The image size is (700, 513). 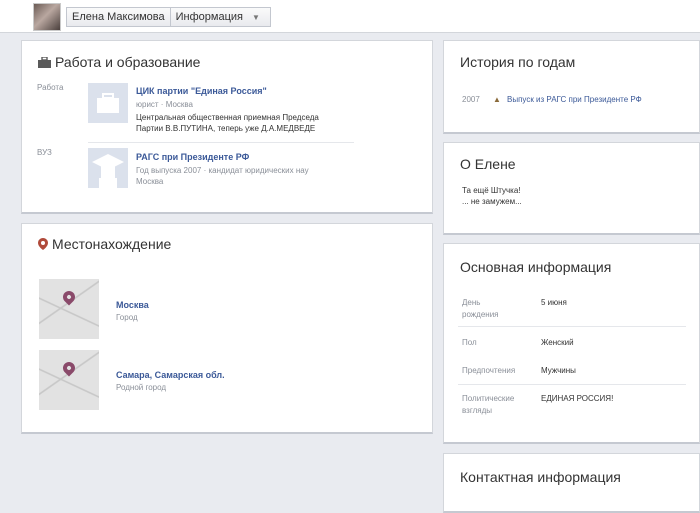 I want to click on location-title: Местонахождение, so click(x=104, y=244).